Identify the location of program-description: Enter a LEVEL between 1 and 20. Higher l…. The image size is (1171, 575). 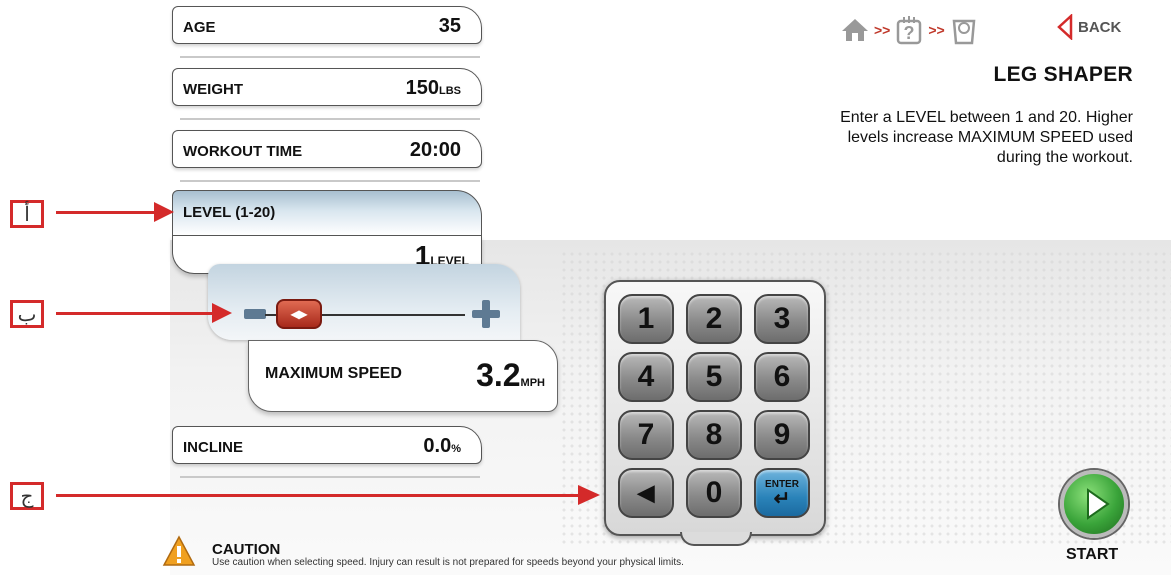
(986, 137).